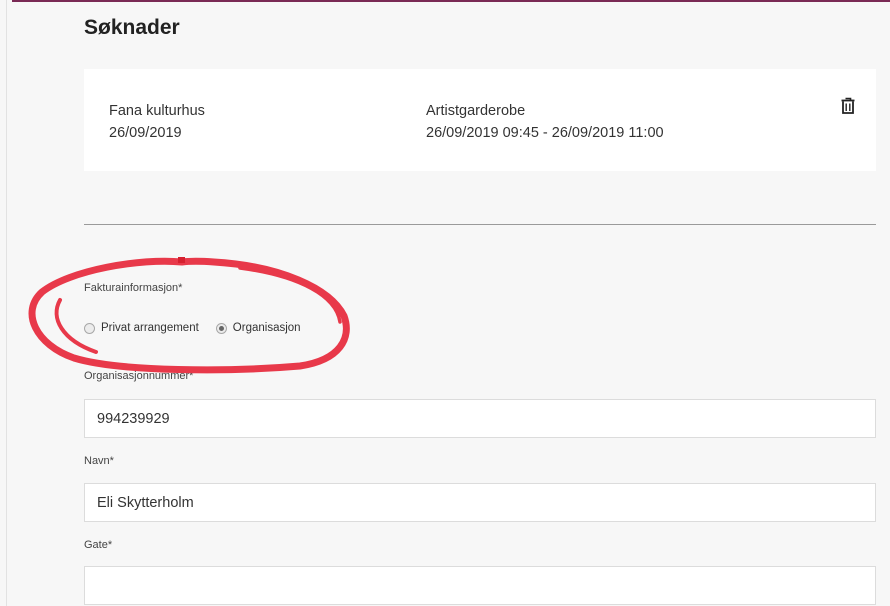 Image resolution: width=890 pixels, height=606 pixels. Describe the element at coordinates (266, 328) in the screenshot. I see `radio-organization-label: Organisasjon` at that location.